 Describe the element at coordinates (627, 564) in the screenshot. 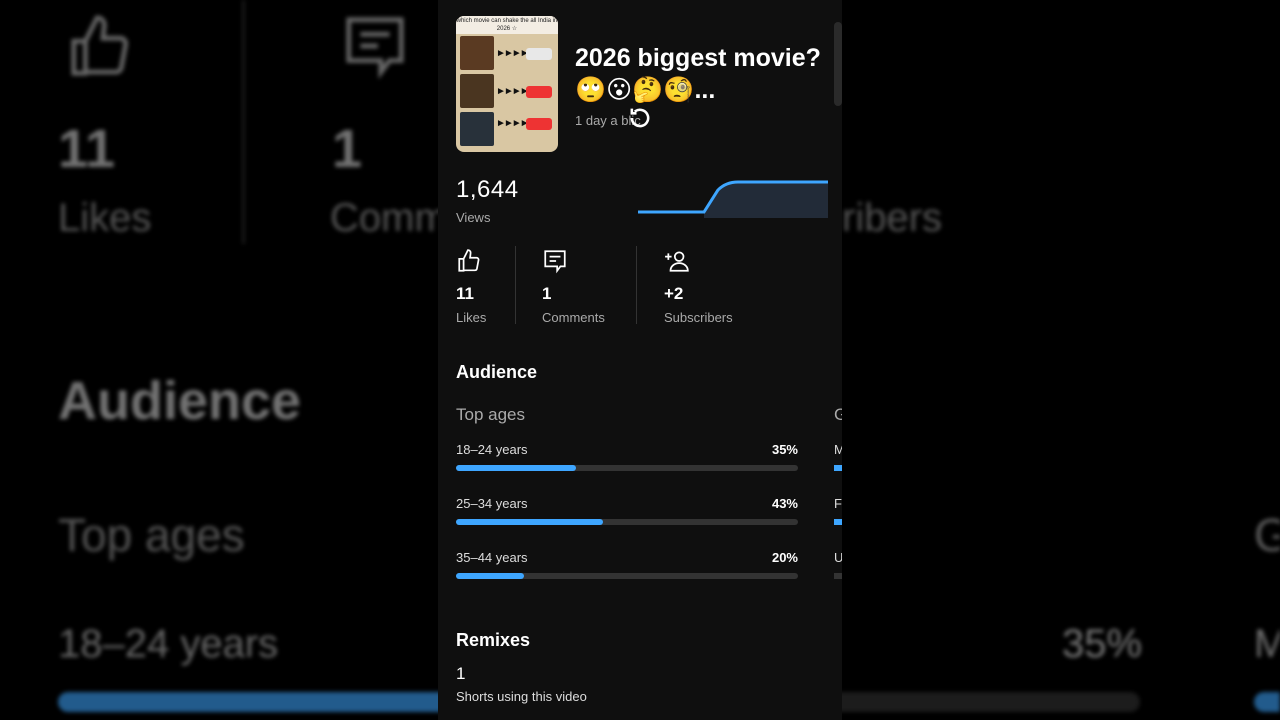

I see `age-row: 35–44 years 20%` at that location.